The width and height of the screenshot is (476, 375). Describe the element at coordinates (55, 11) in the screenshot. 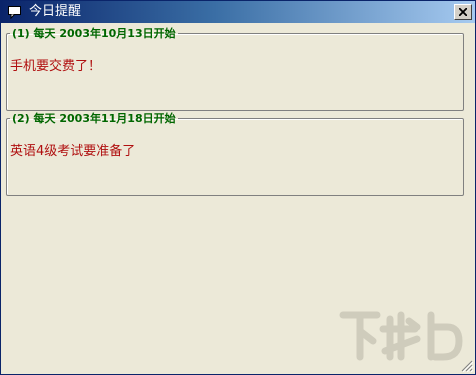

I see `window-title: 今日提醒` at that location.